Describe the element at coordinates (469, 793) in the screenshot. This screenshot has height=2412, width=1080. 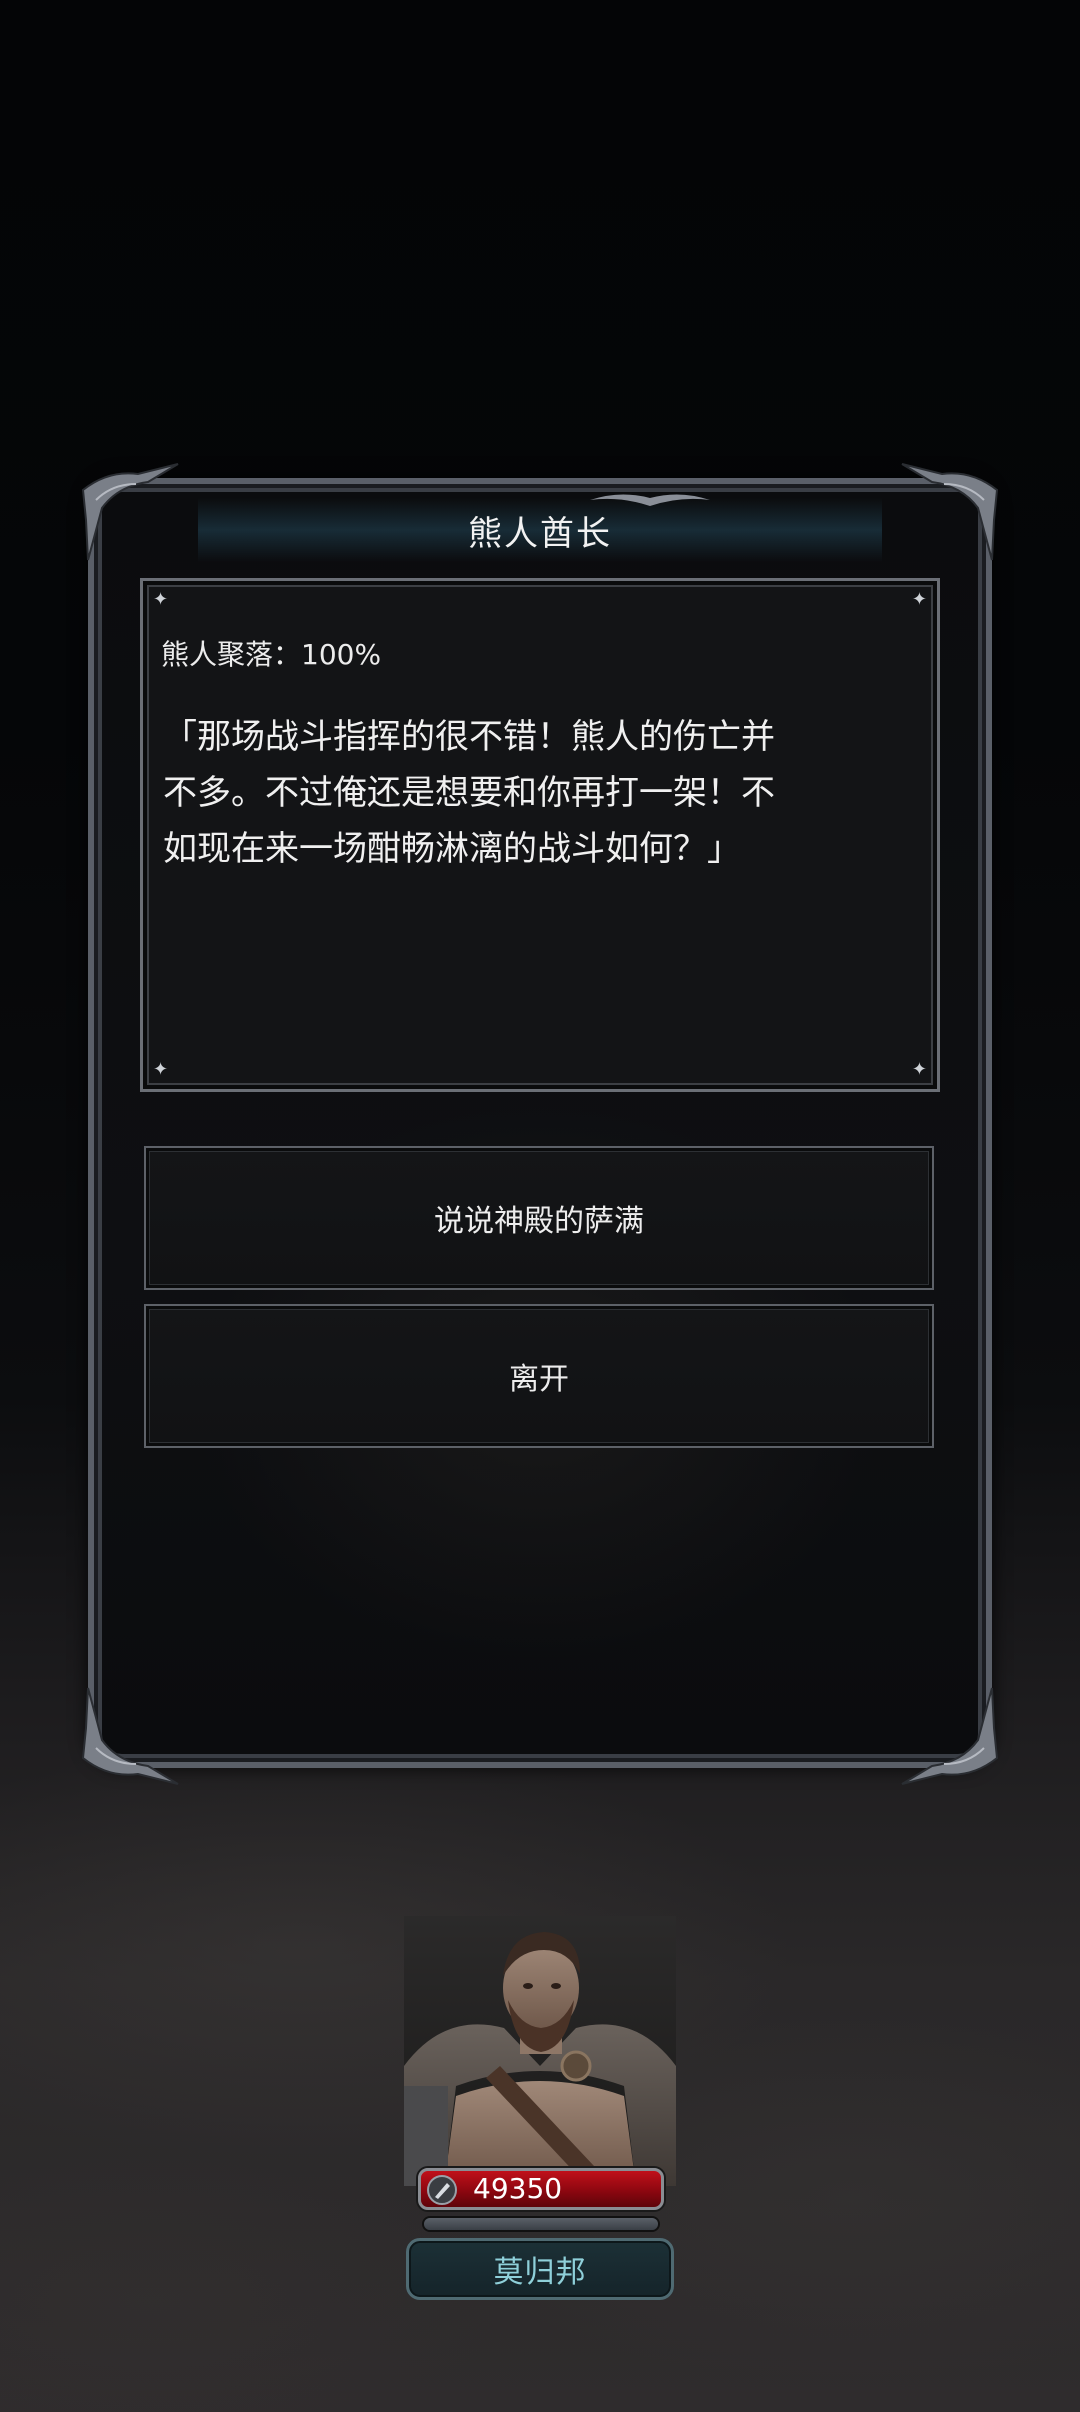
I see `dialog-body-line: 不多。不过俺还是想要和你再打一架！不` at that location.